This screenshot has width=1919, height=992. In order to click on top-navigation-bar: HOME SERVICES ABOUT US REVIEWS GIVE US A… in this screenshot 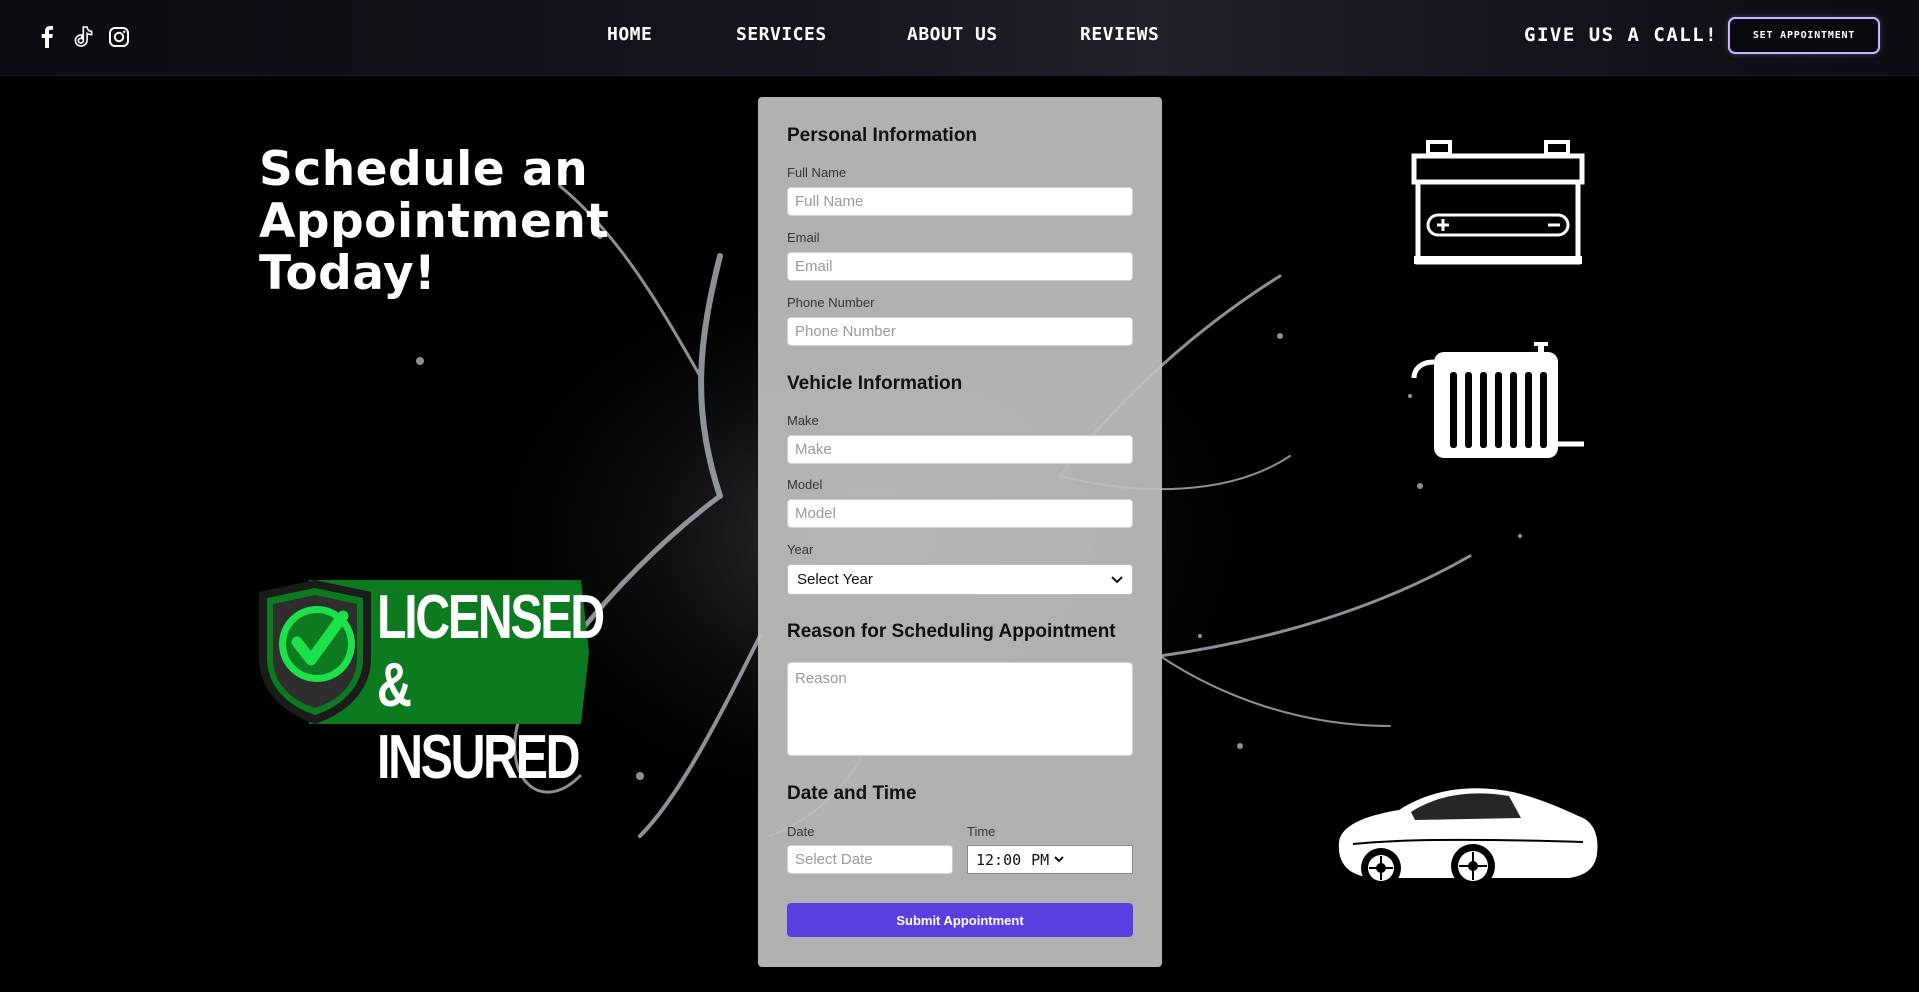, I will do `click(959, 38)`.